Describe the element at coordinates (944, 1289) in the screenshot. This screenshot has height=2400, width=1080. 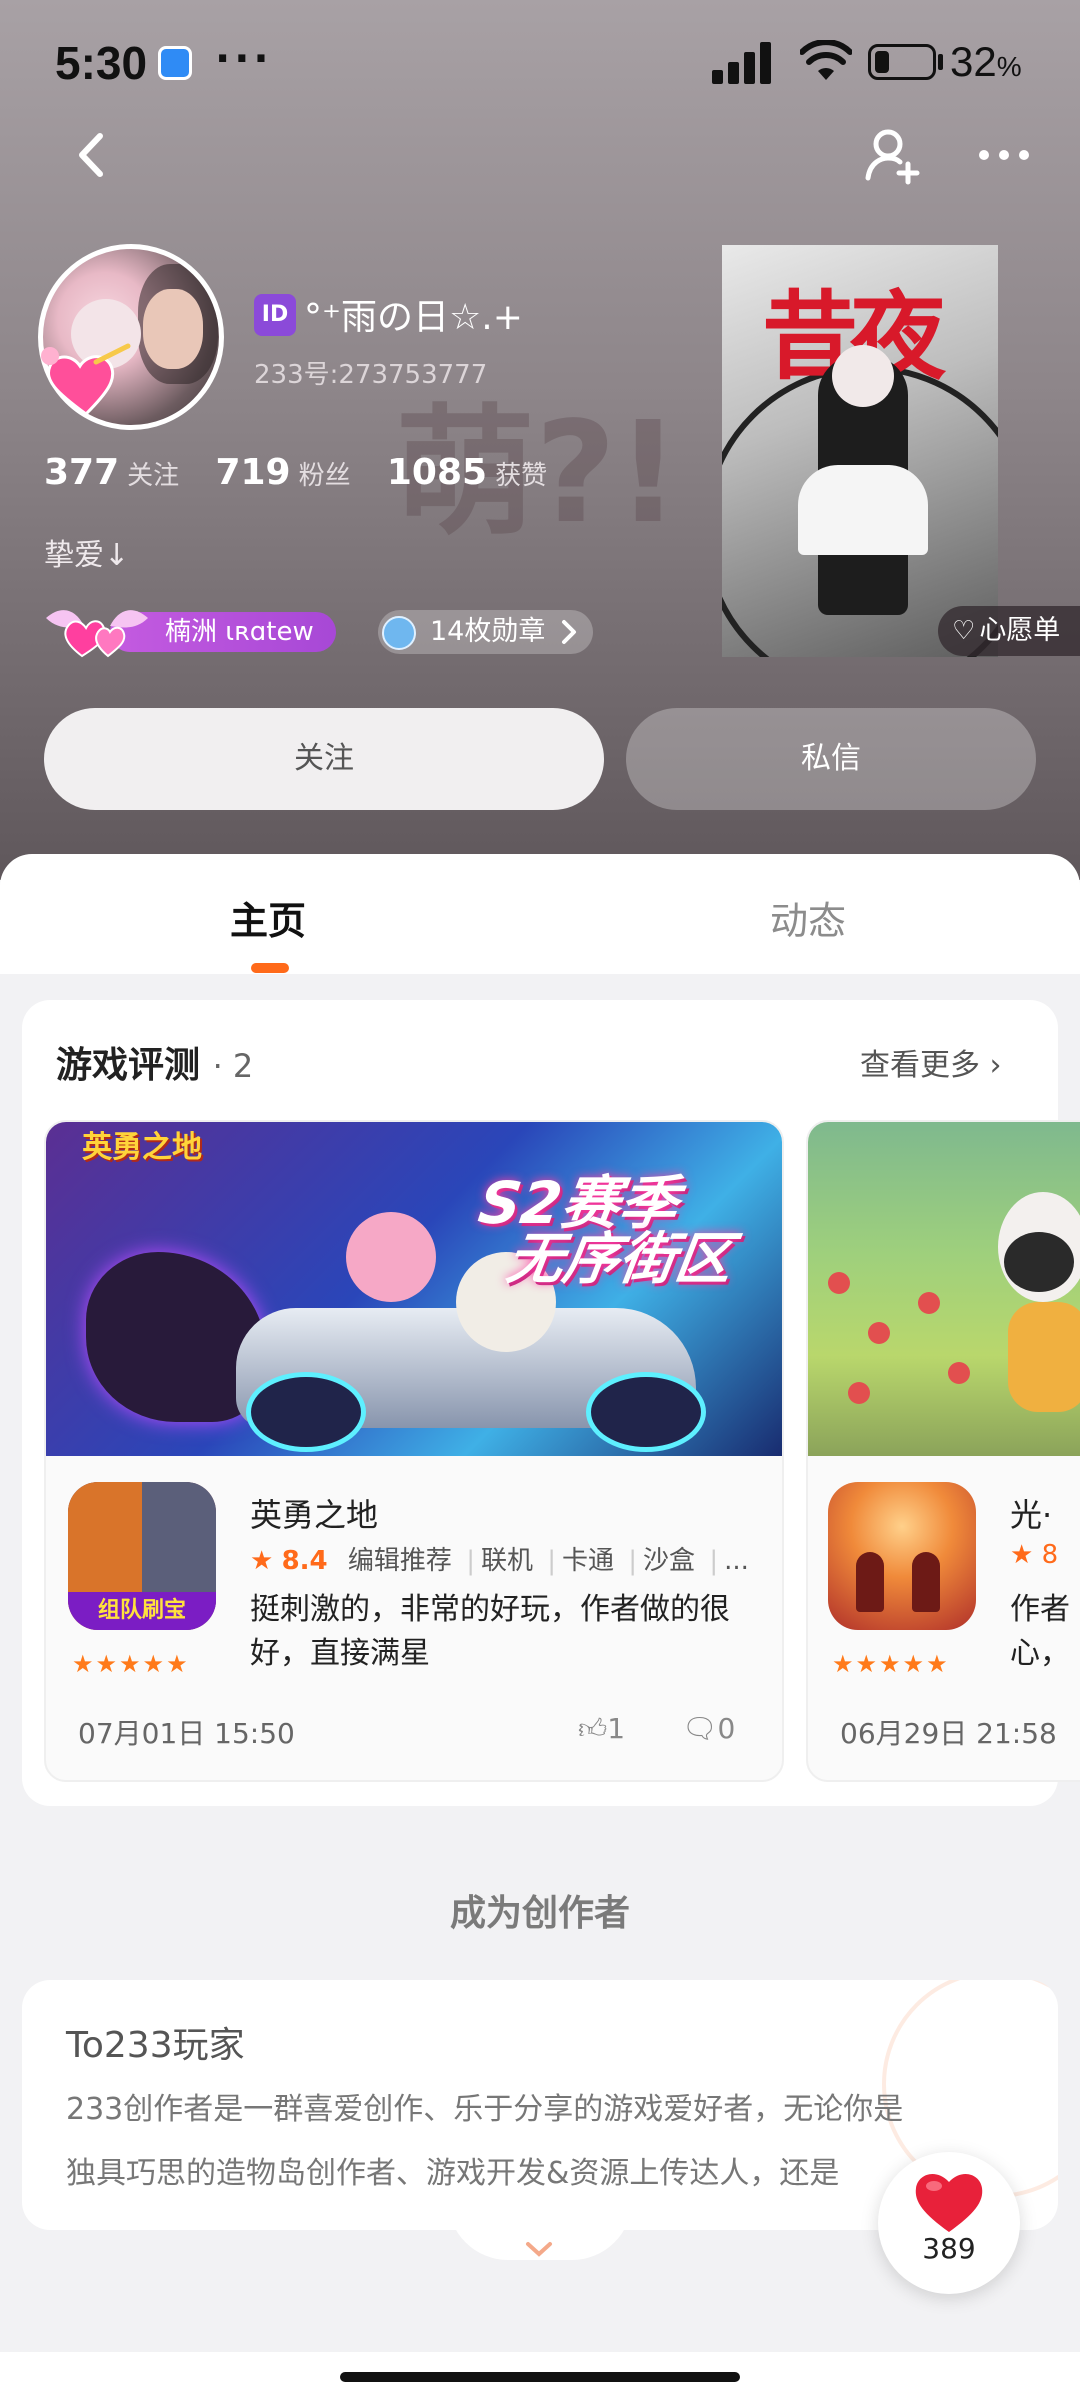
I see `game-banner` at that location.